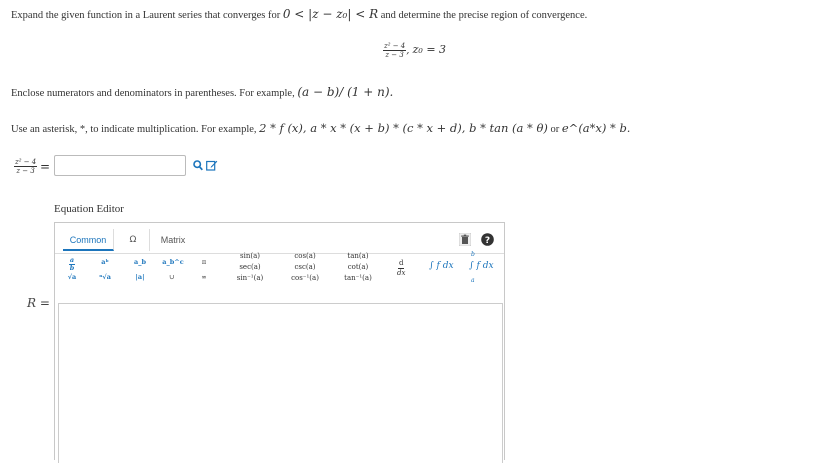  What do you see at coordinates (279, 238) in the screenshot?
I see `editor-tabs: Common Ω Matrix ?` at bounding box center [279, 238].